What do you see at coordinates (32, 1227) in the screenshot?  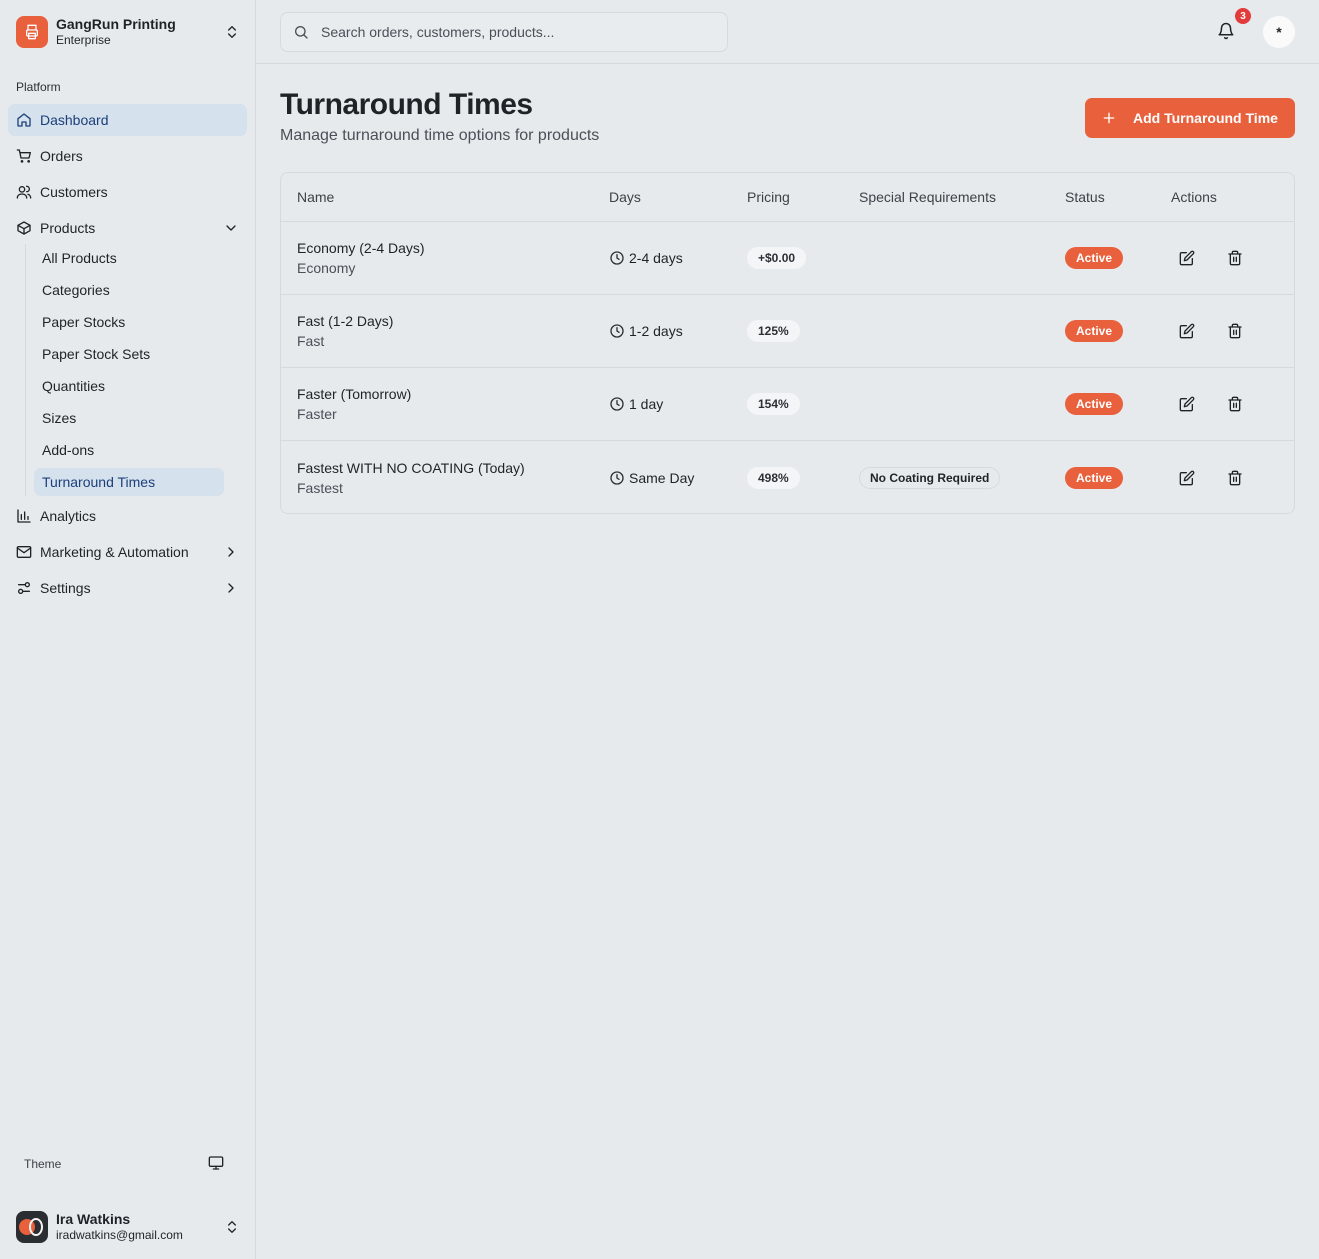 I see `avatar` at bounding box center [32, 1227].